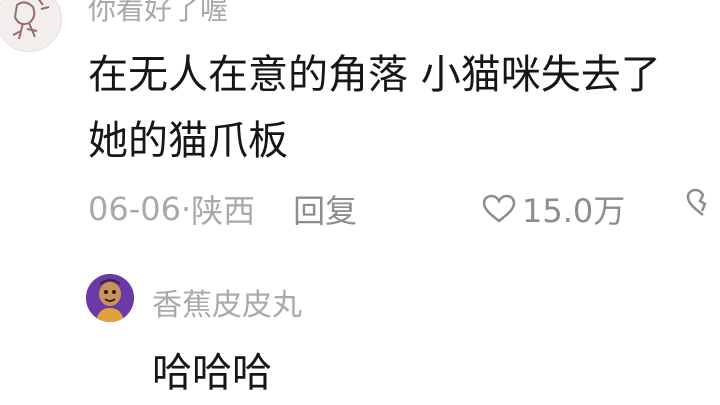  What do you see at coordinates (31, 20) in the screenshot?
I see `sketch-figure-icon` at bounding box center [31, 20].